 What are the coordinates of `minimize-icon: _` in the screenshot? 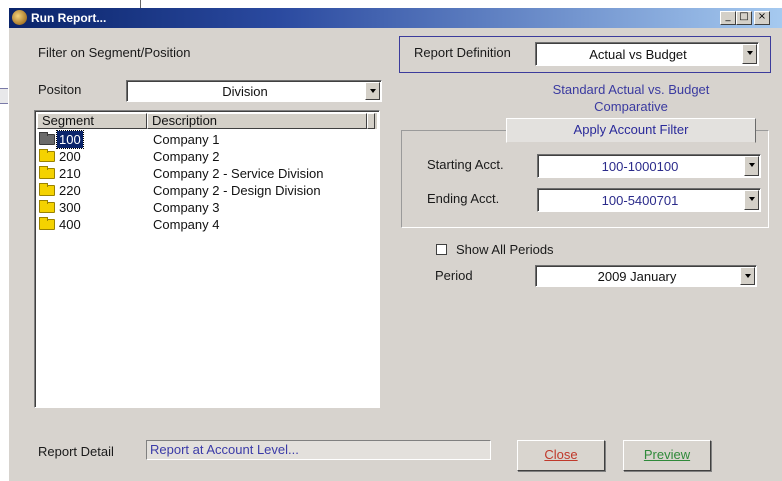 It's located at (728, 18).